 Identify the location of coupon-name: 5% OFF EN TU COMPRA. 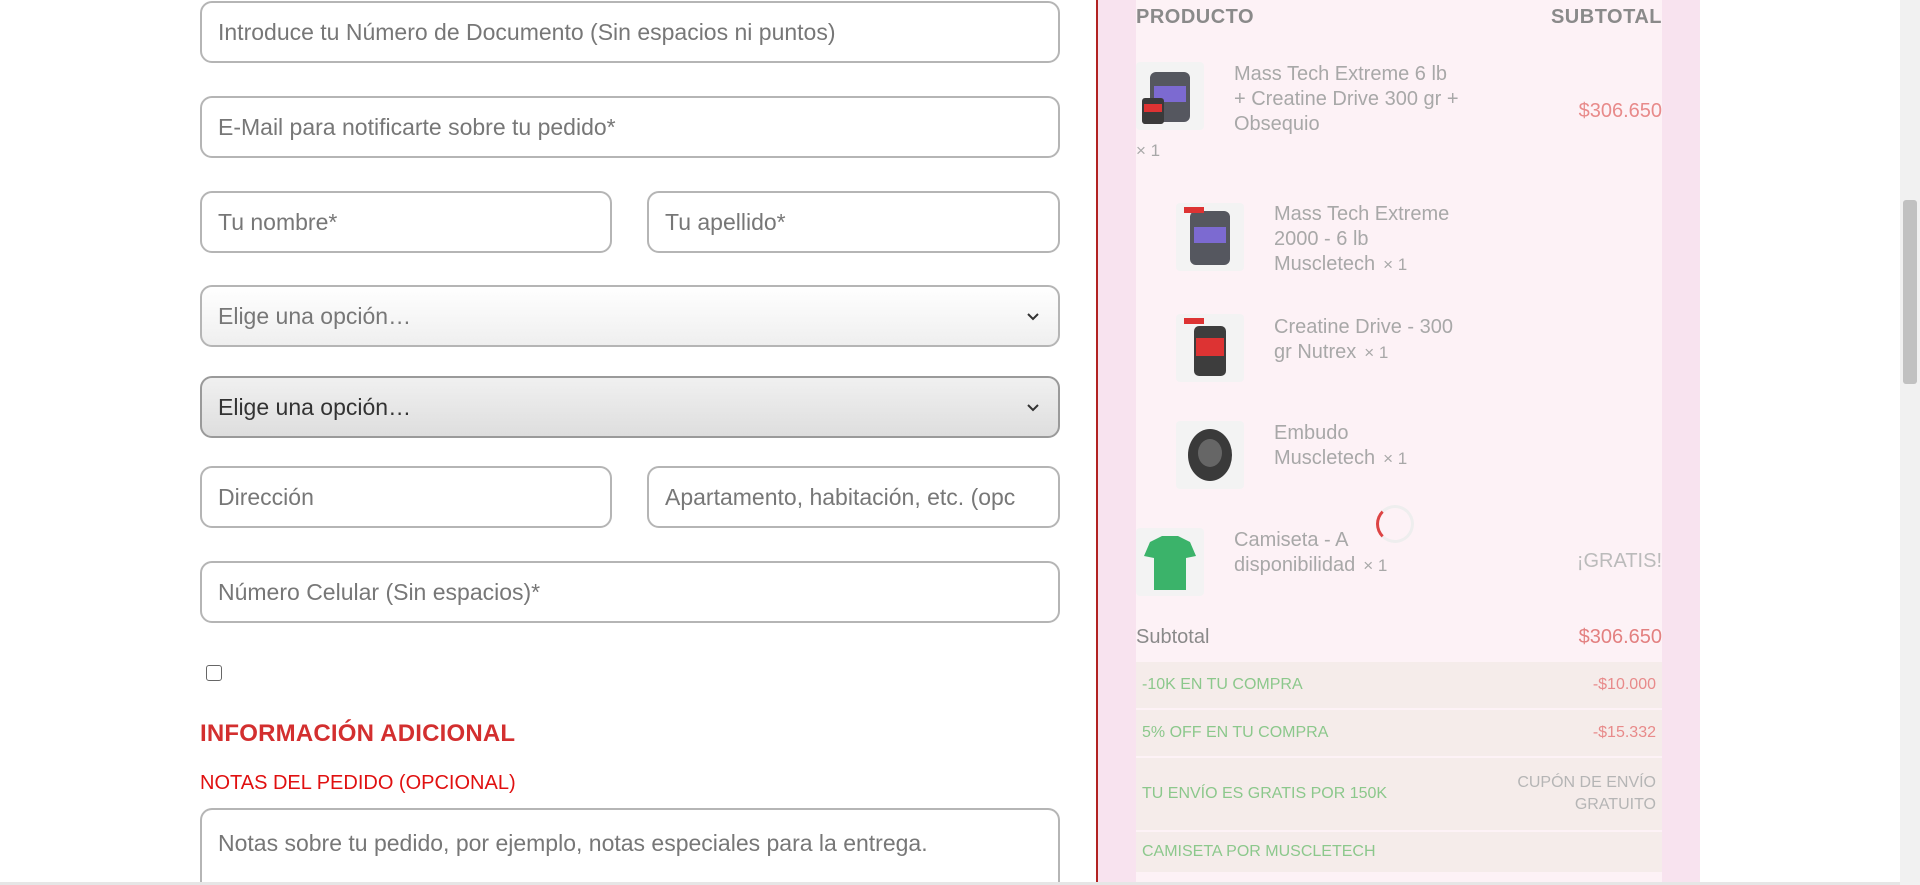
(1235, 732).